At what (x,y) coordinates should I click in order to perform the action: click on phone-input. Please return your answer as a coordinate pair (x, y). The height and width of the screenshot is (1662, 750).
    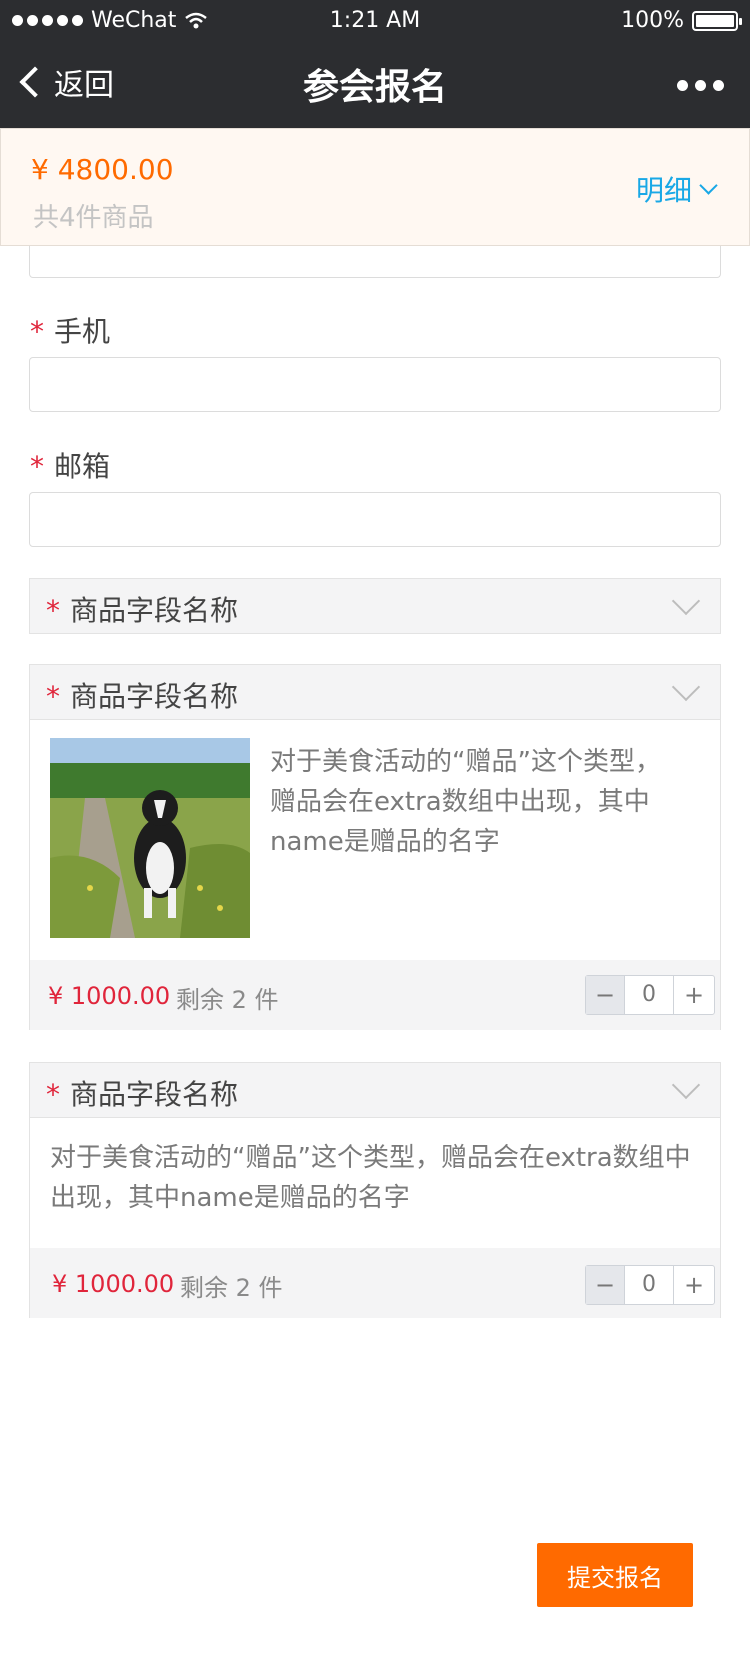
    Looking at the image, I should click on (375, 384).